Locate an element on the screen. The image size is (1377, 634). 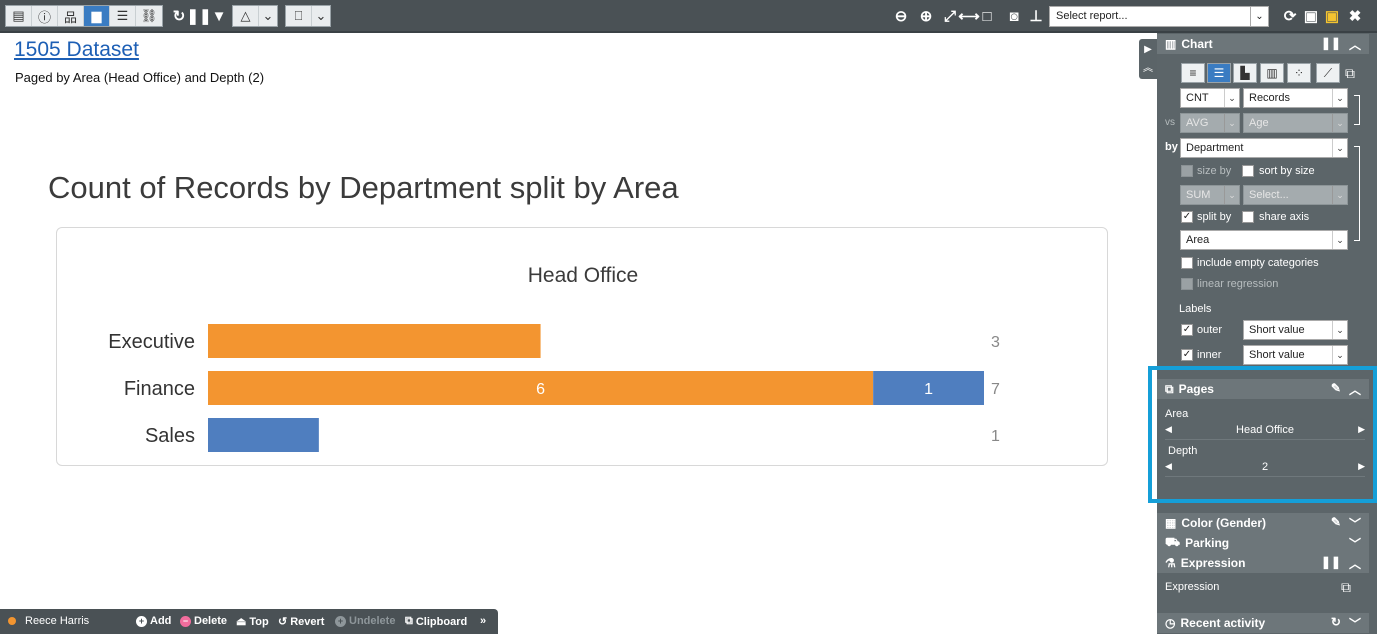
pin-icon: ⊥ is located at coordinates (1036, 16).